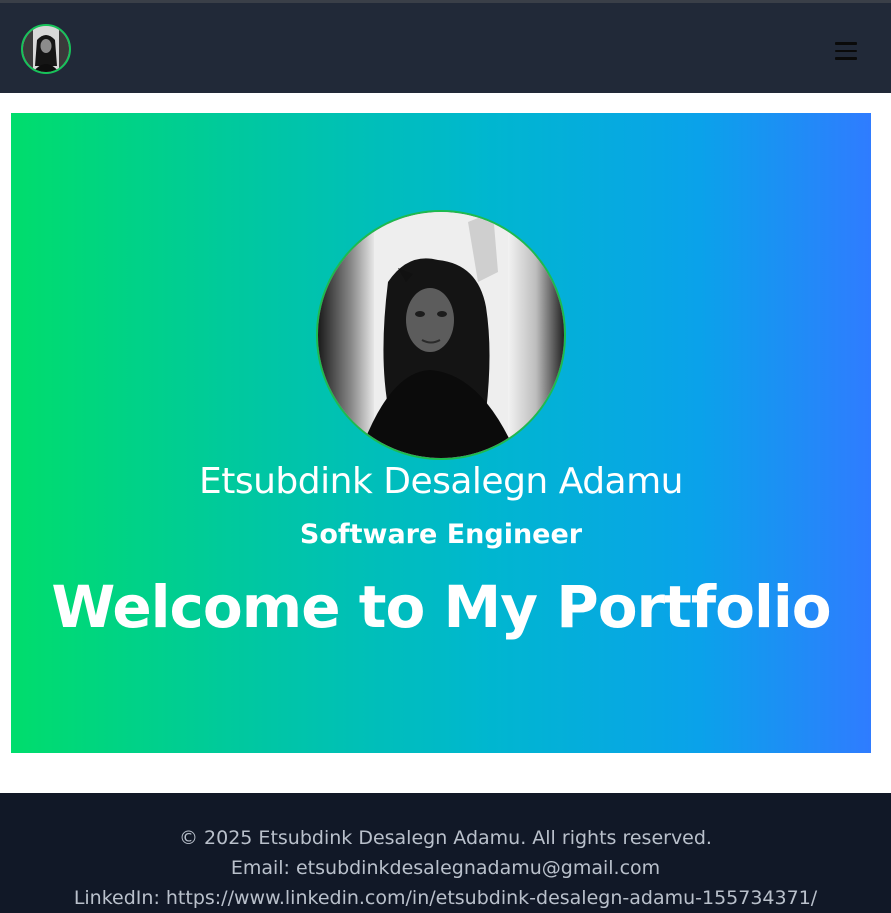 The width and height of the screenshot is (891, 913). I want to click on navbar, so click(445, 46).